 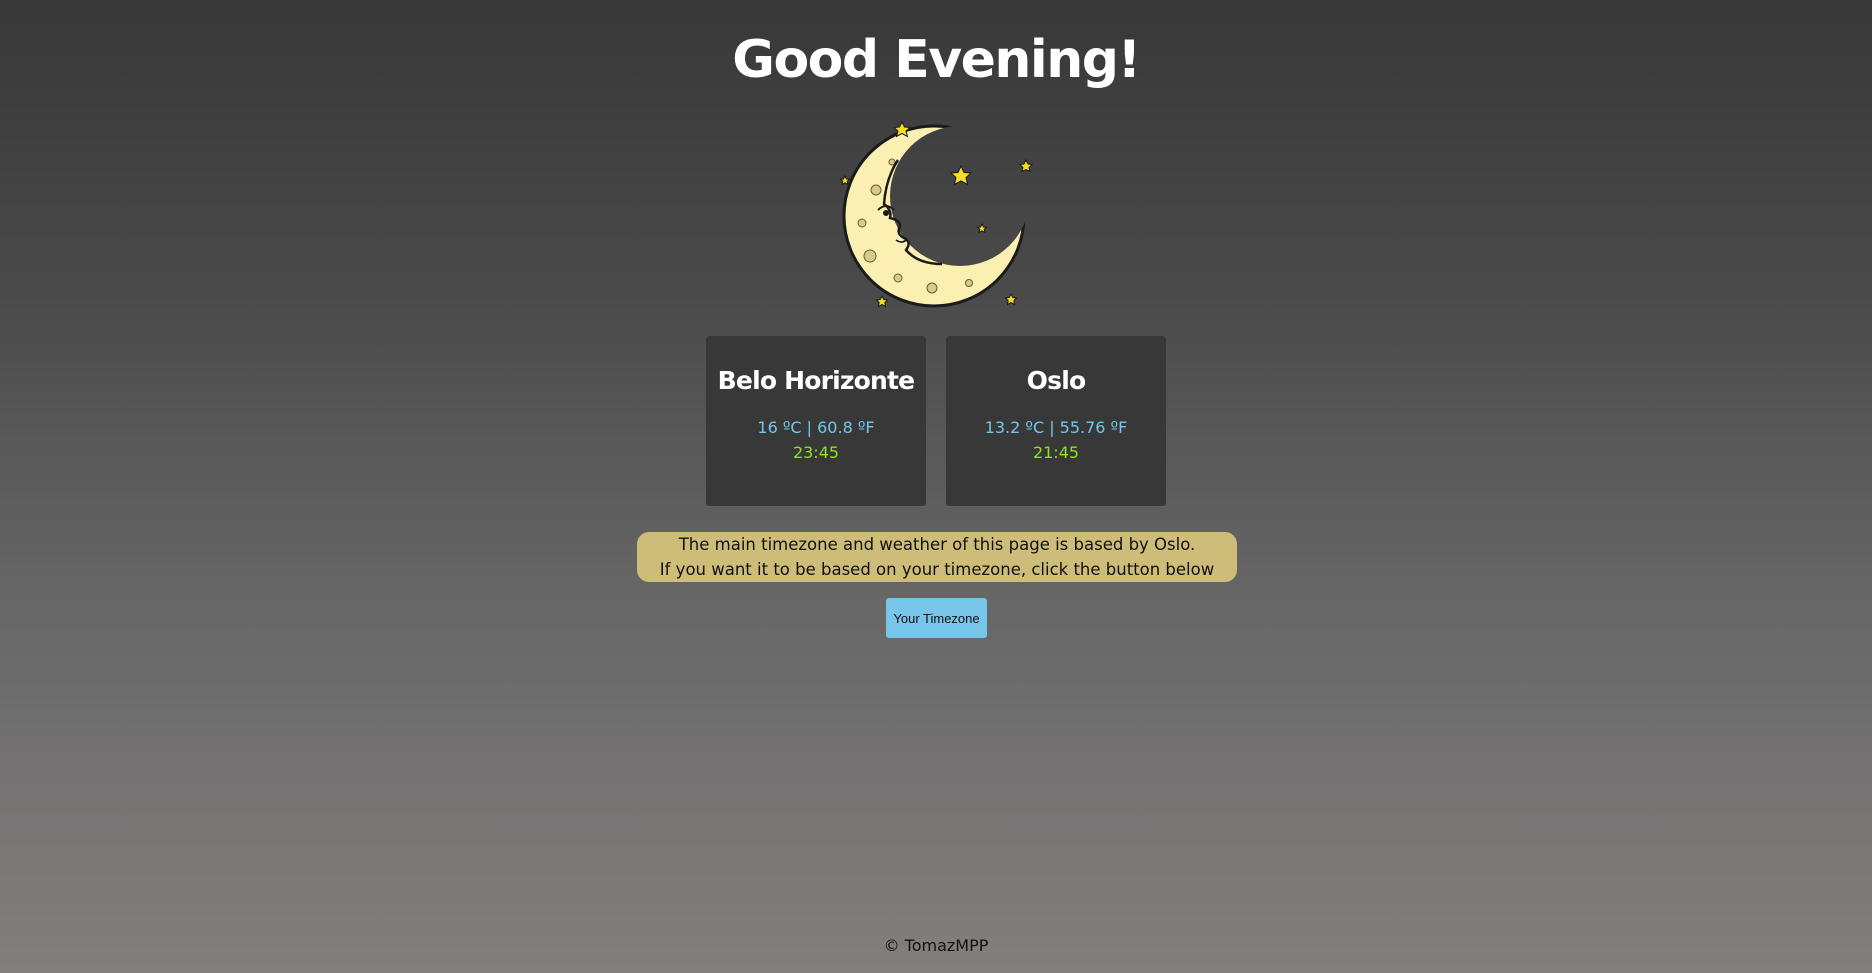 I want to click on your-timezone-button: Your Timezone, so click(x=936, y=618).